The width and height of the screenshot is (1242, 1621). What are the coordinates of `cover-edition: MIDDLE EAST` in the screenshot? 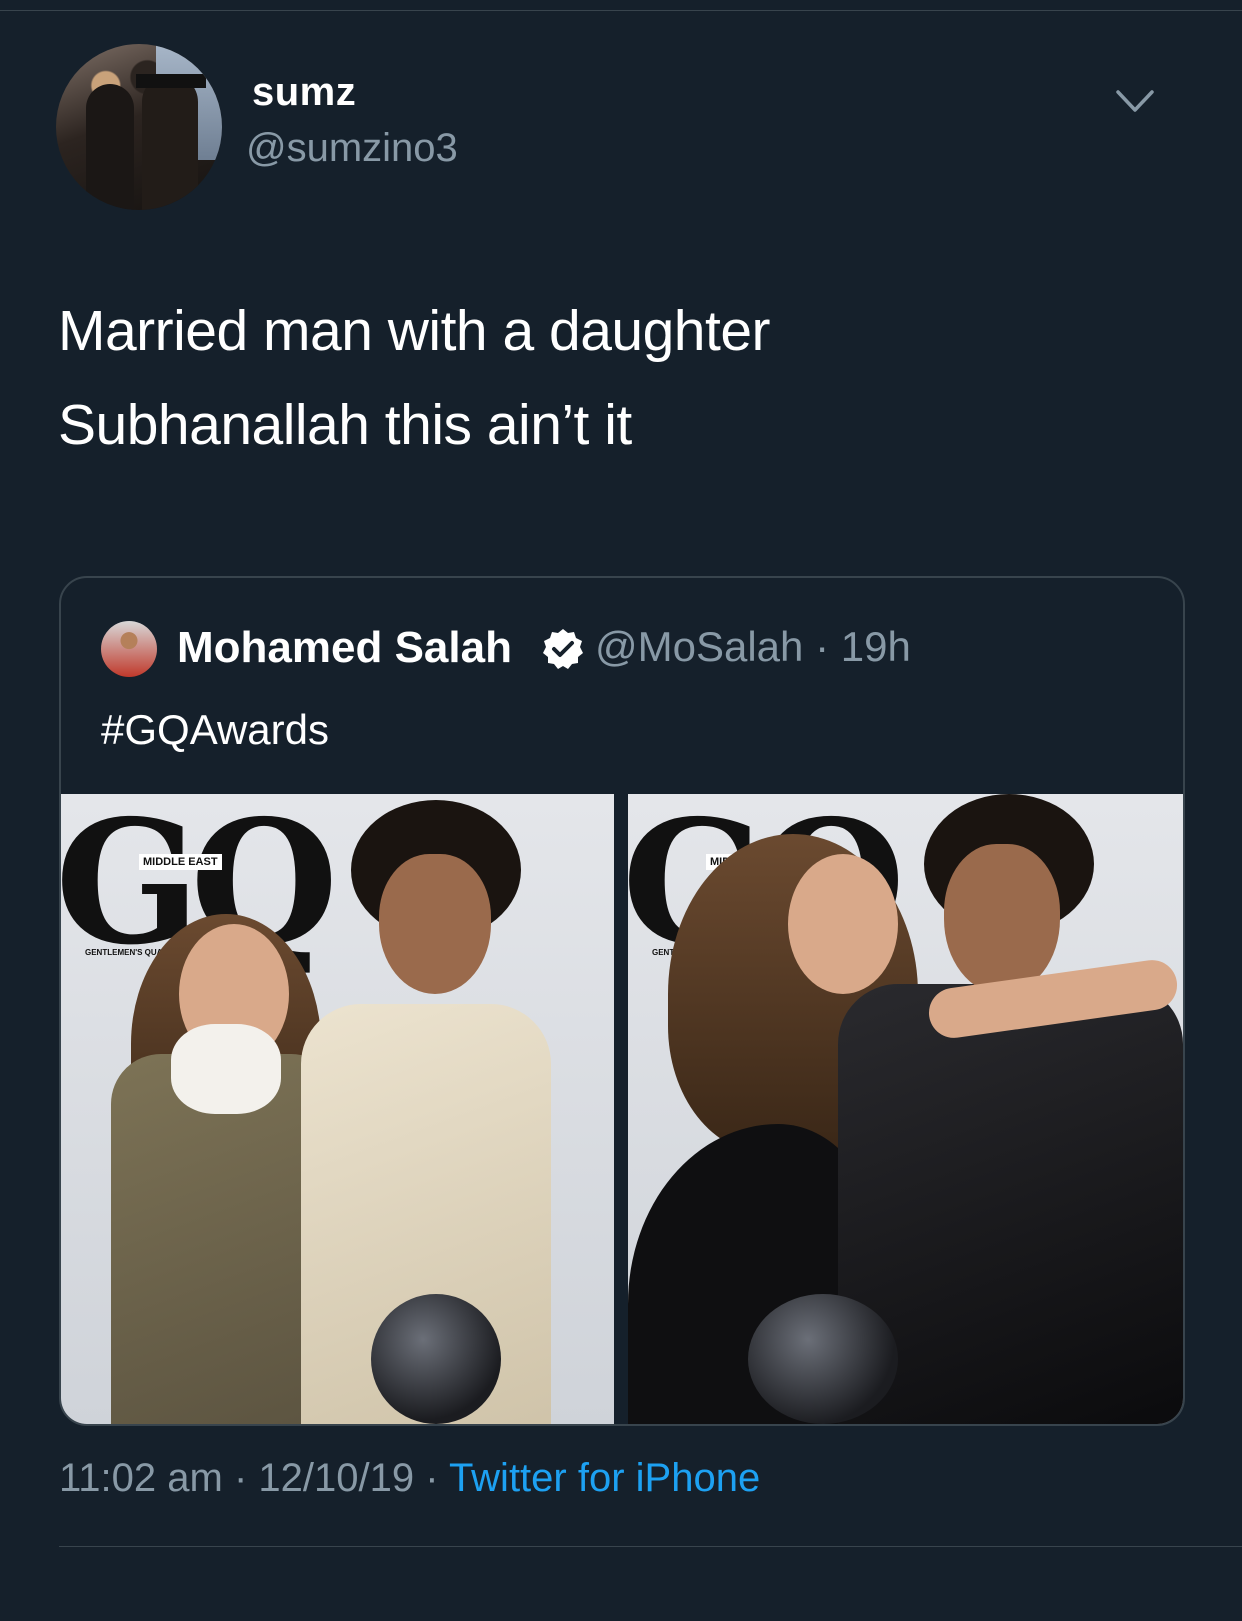 It's located at (180, 862).